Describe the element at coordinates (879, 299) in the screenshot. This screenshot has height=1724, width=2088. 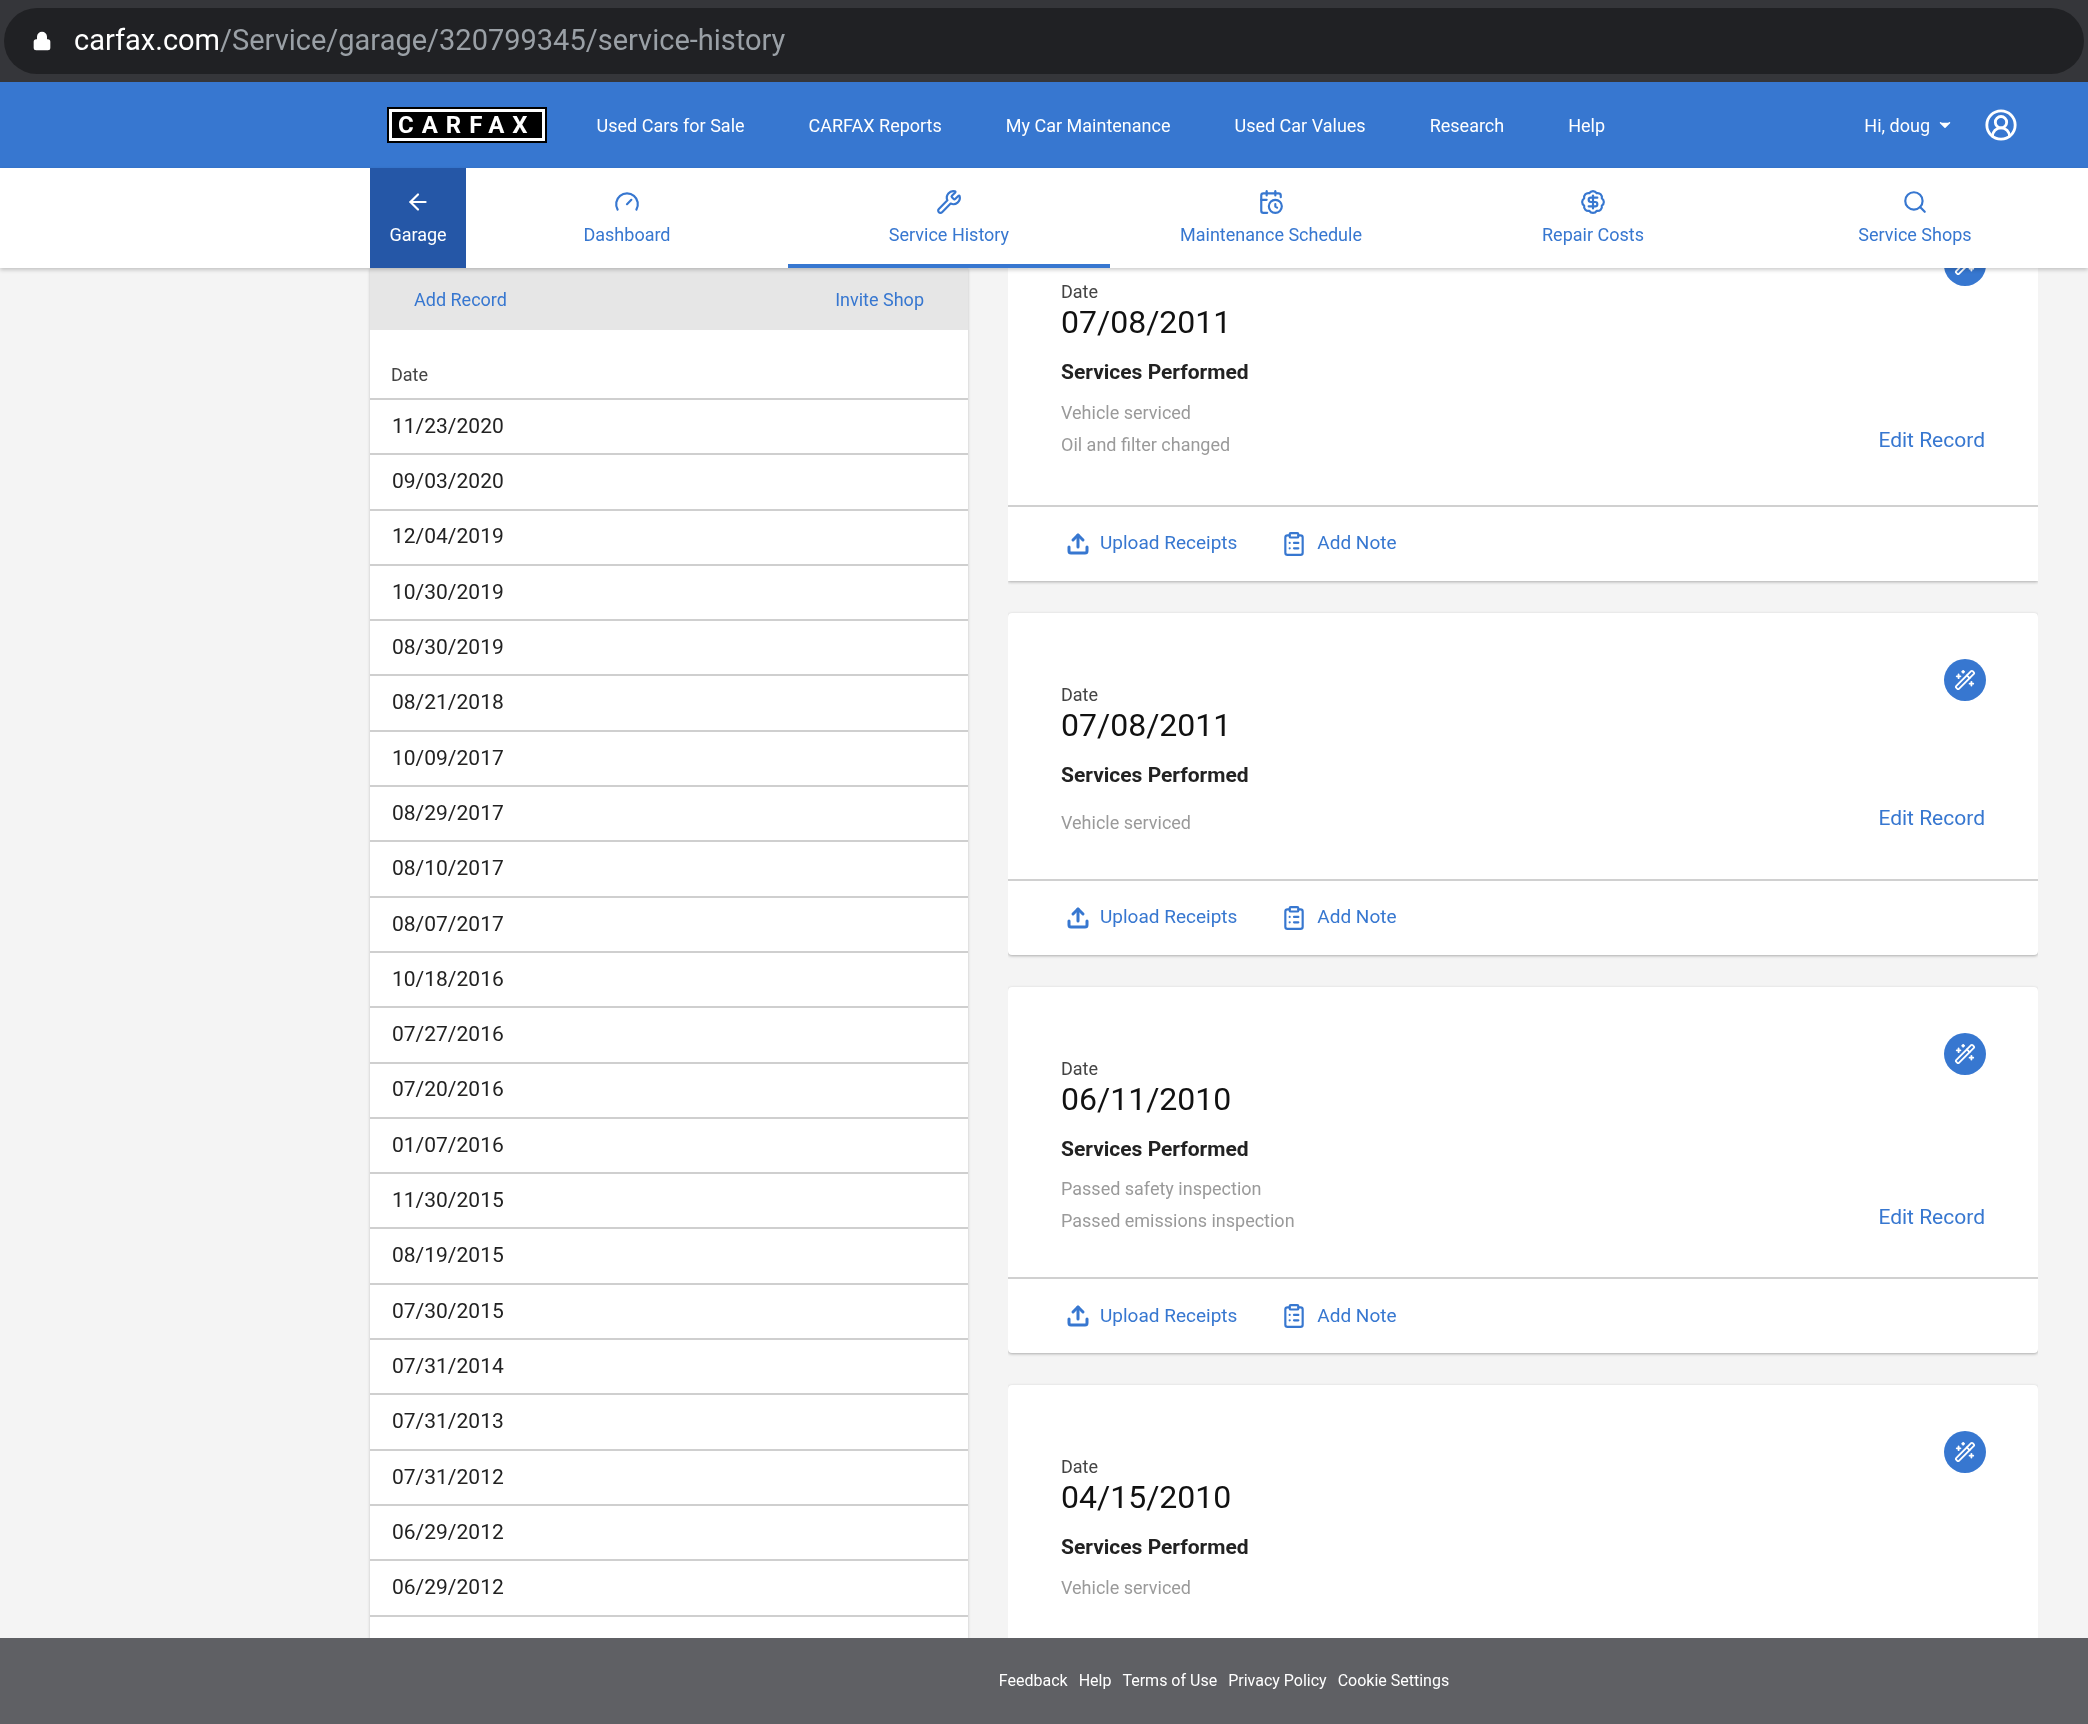
I see `sidebar-action-link: Invite Shop` at that location.